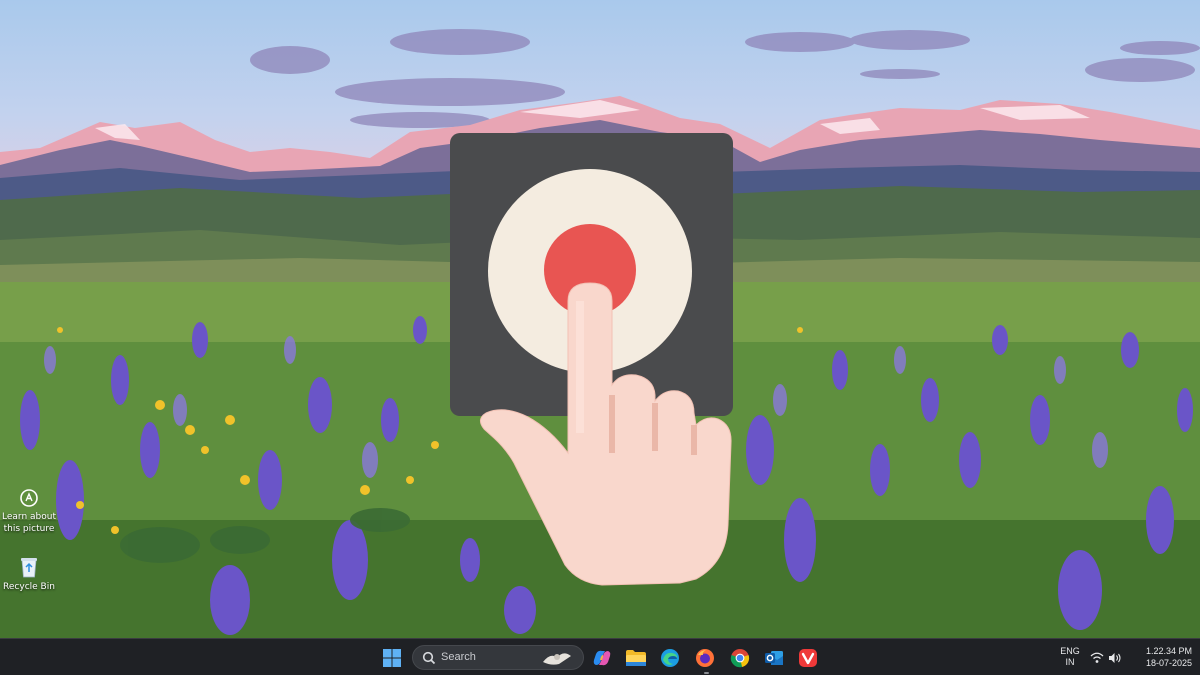  What do you see at coordinates (557, 659) in the screenshot?
I see `search-highlight-art-icon` at bounding box center [557, 659].